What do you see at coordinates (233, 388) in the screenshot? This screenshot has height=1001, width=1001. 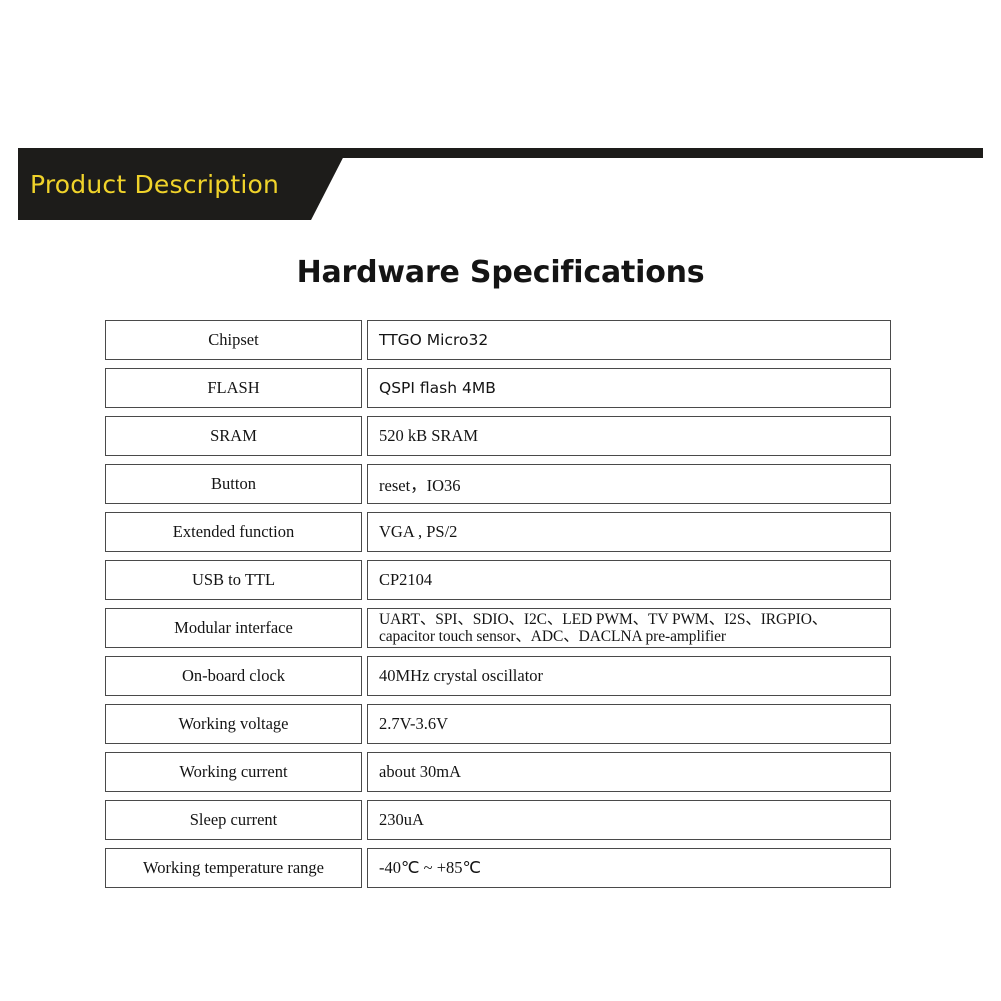 I see `spec-key-cell: FLASH` at bounding box center [233, 388].